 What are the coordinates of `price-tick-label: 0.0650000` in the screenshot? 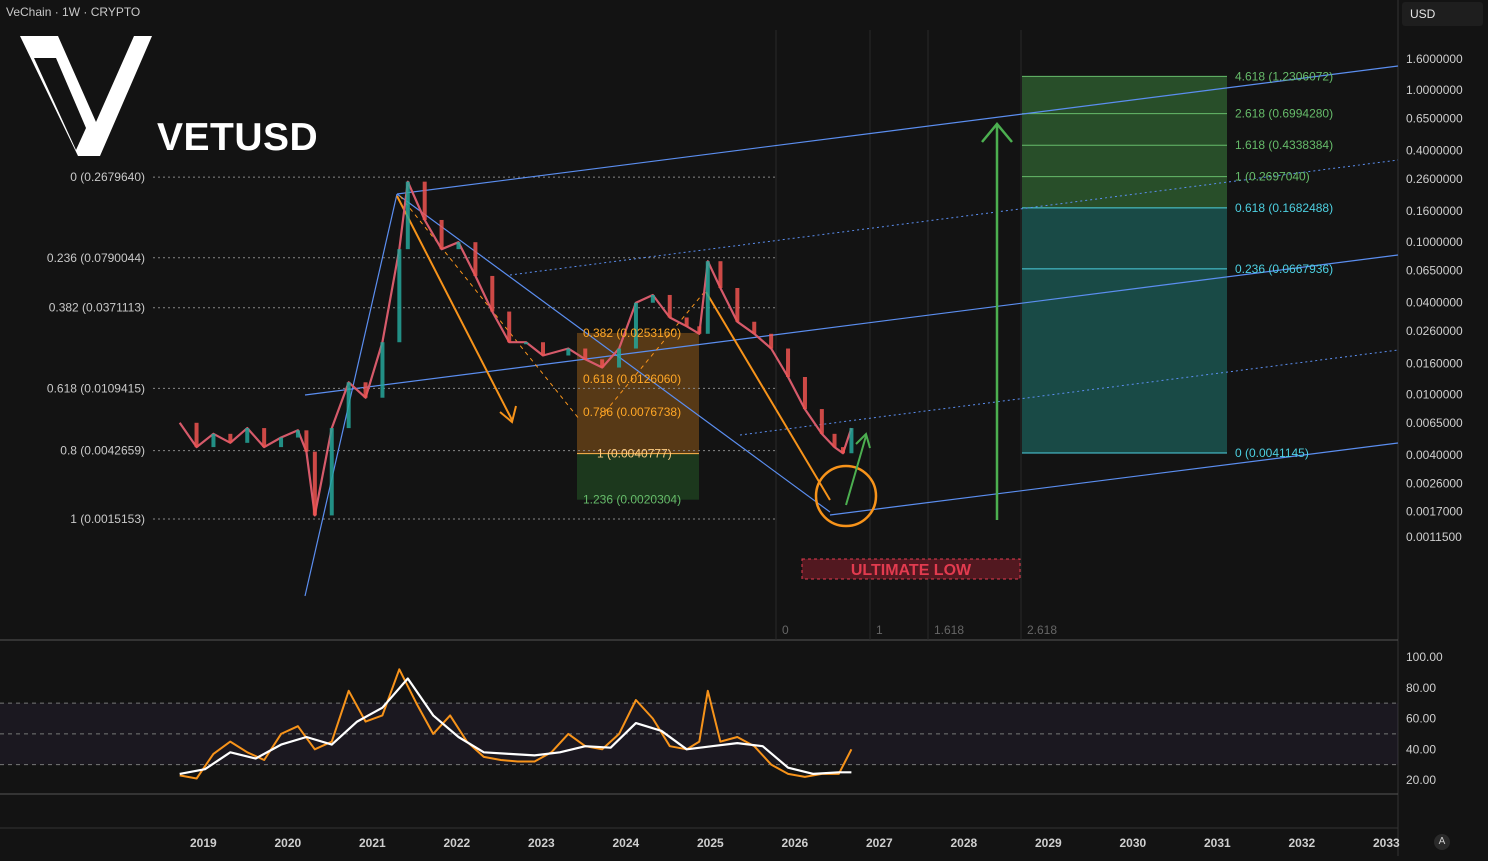 It's located at (1434, 271).